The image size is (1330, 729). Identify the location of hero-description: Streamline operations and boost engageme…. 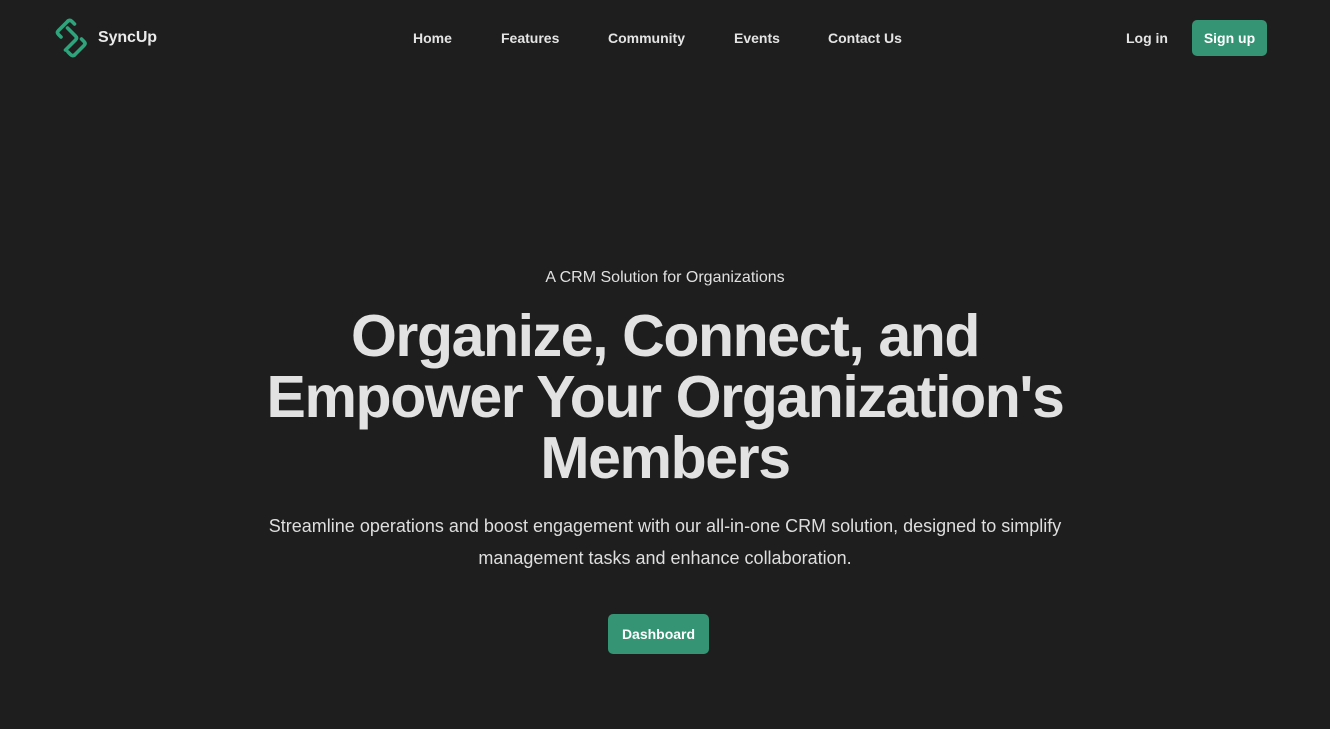
(665, 542).